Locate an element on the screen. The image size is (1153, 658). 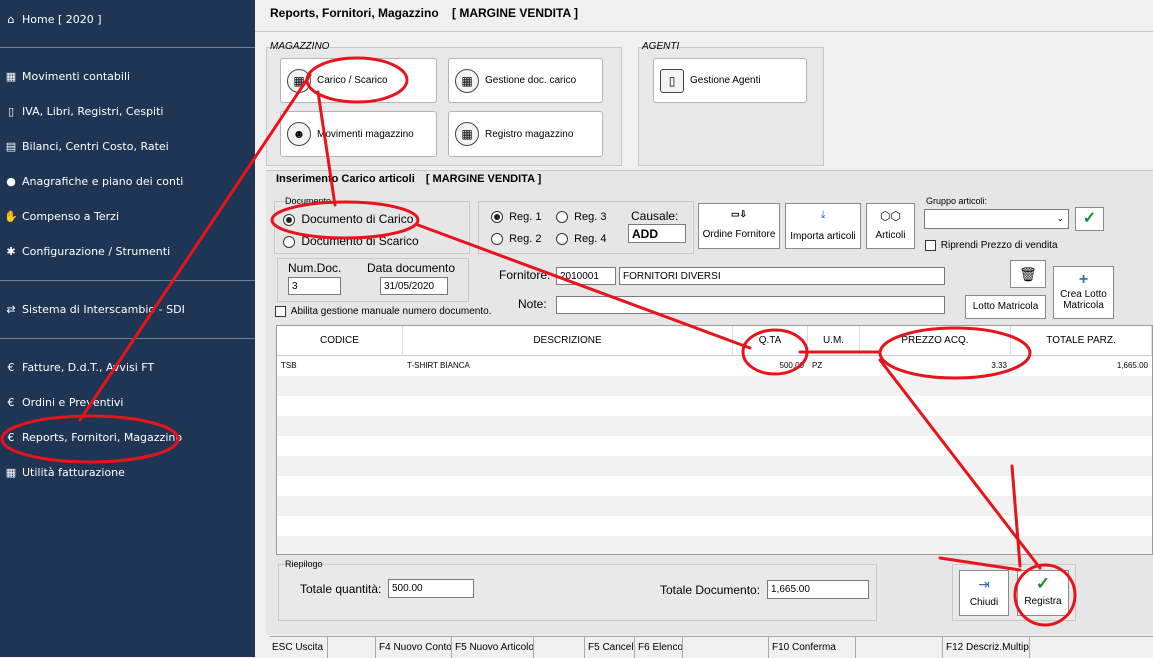
gruppo-articoli-select: ⌄ is located at coordinates (996, 219).